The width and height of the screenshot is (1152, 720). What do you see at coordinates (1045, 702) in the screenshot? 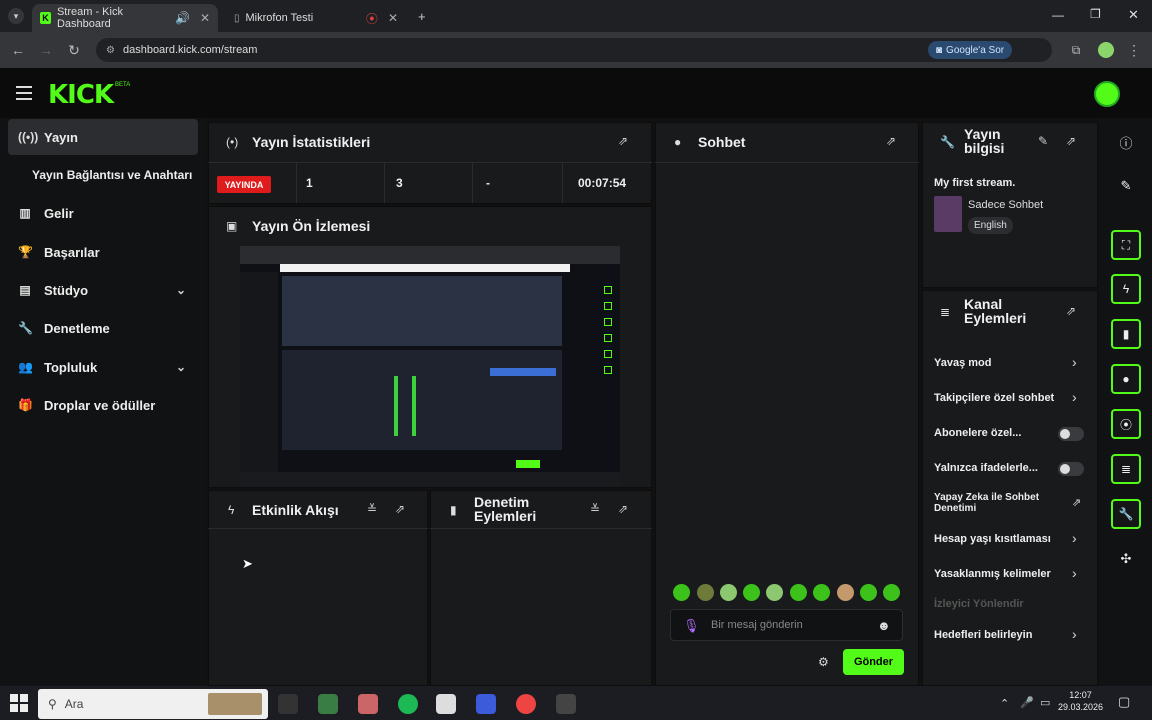
I see `tray-network-icon: ▭` at bounding box center [1045, 702].